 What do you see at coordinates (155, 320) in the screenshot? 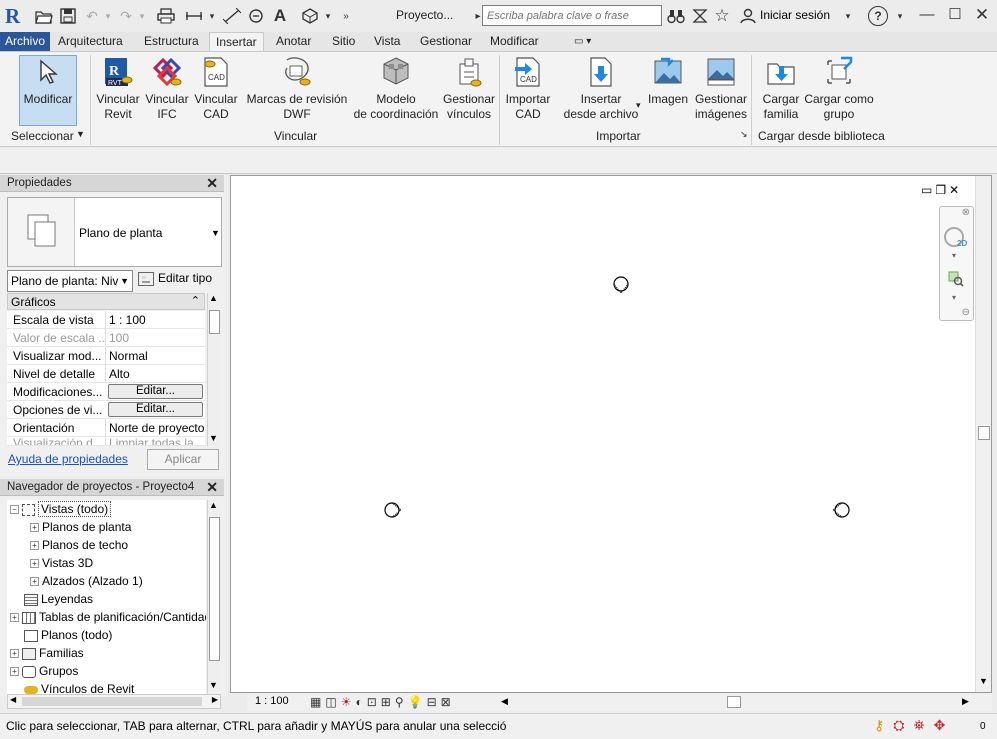
I see `property-value: 1 : 100` at bounding box center [155, 320].